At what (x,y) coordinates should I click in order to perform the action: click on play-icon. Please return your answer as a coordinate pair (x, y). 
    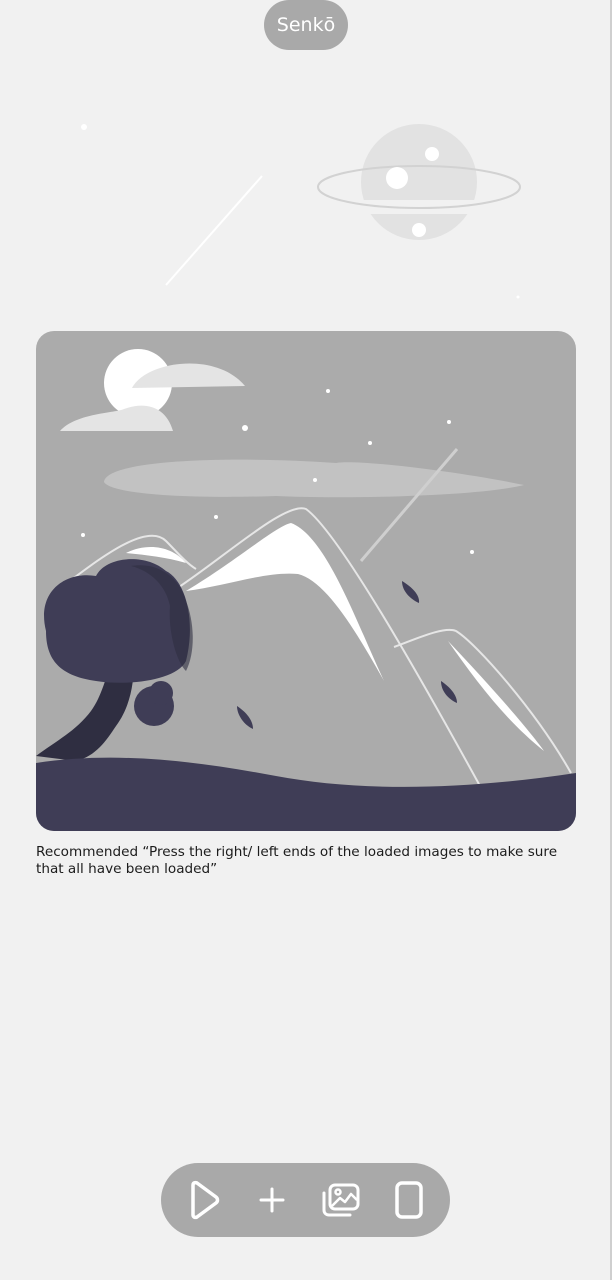
    Looking at the image, I should click on (205, 1200).